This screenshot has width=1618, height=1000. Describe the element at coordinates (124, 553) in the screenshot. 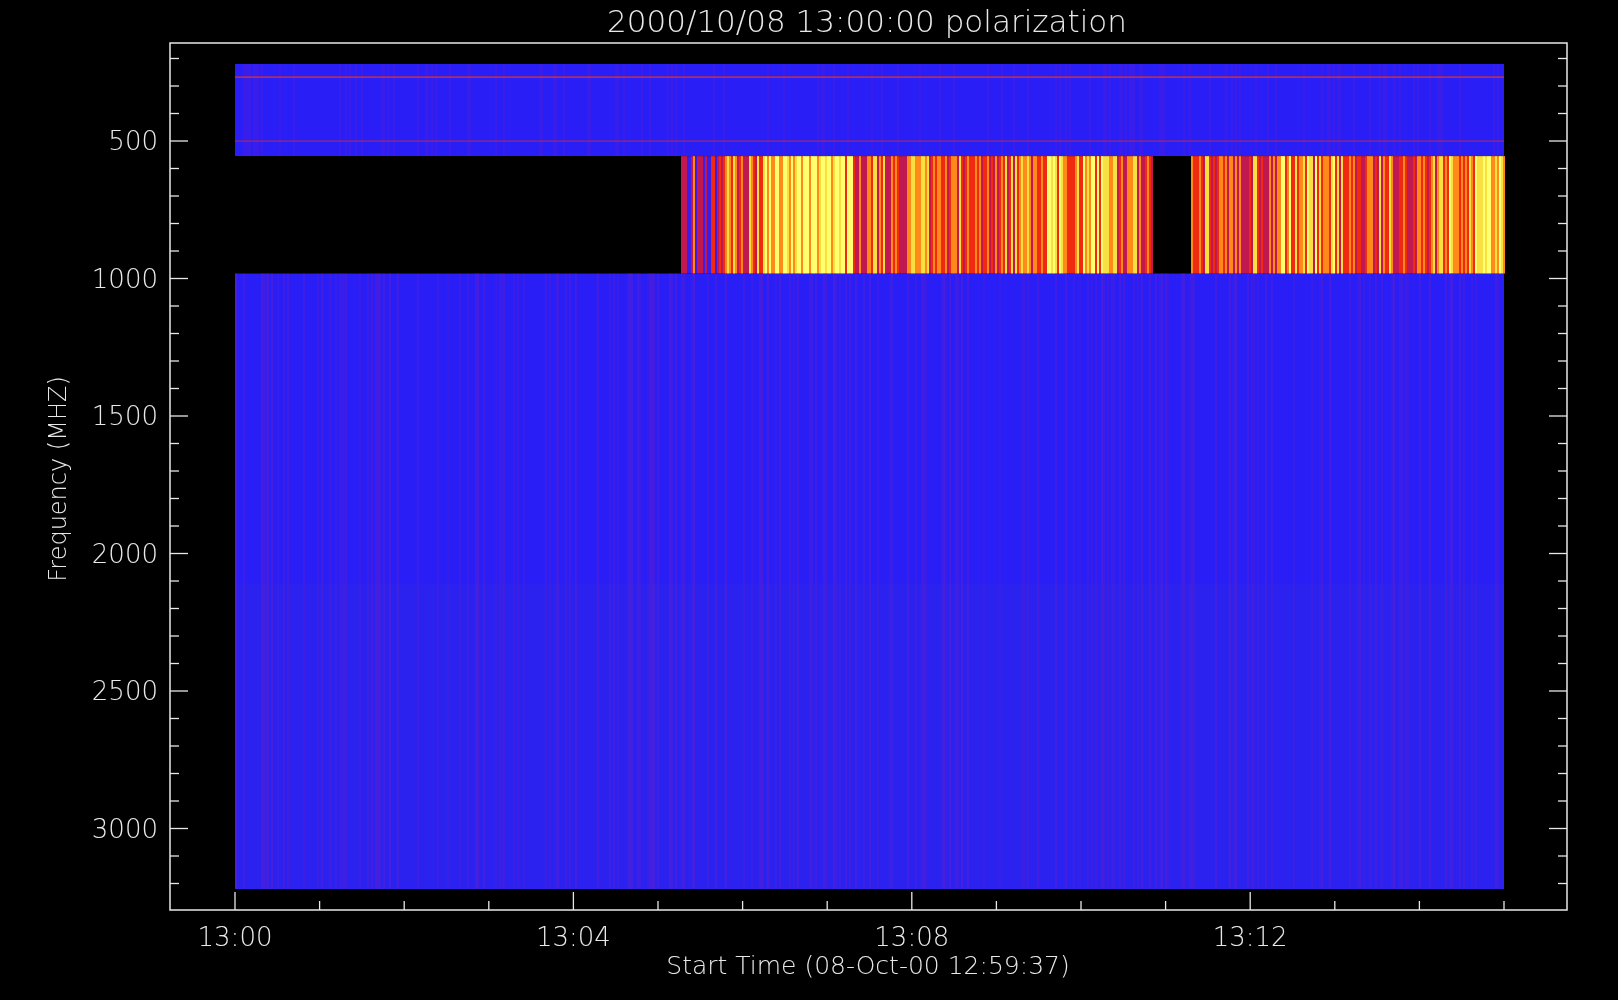

I see `y-tick-label: 2000` at that location.